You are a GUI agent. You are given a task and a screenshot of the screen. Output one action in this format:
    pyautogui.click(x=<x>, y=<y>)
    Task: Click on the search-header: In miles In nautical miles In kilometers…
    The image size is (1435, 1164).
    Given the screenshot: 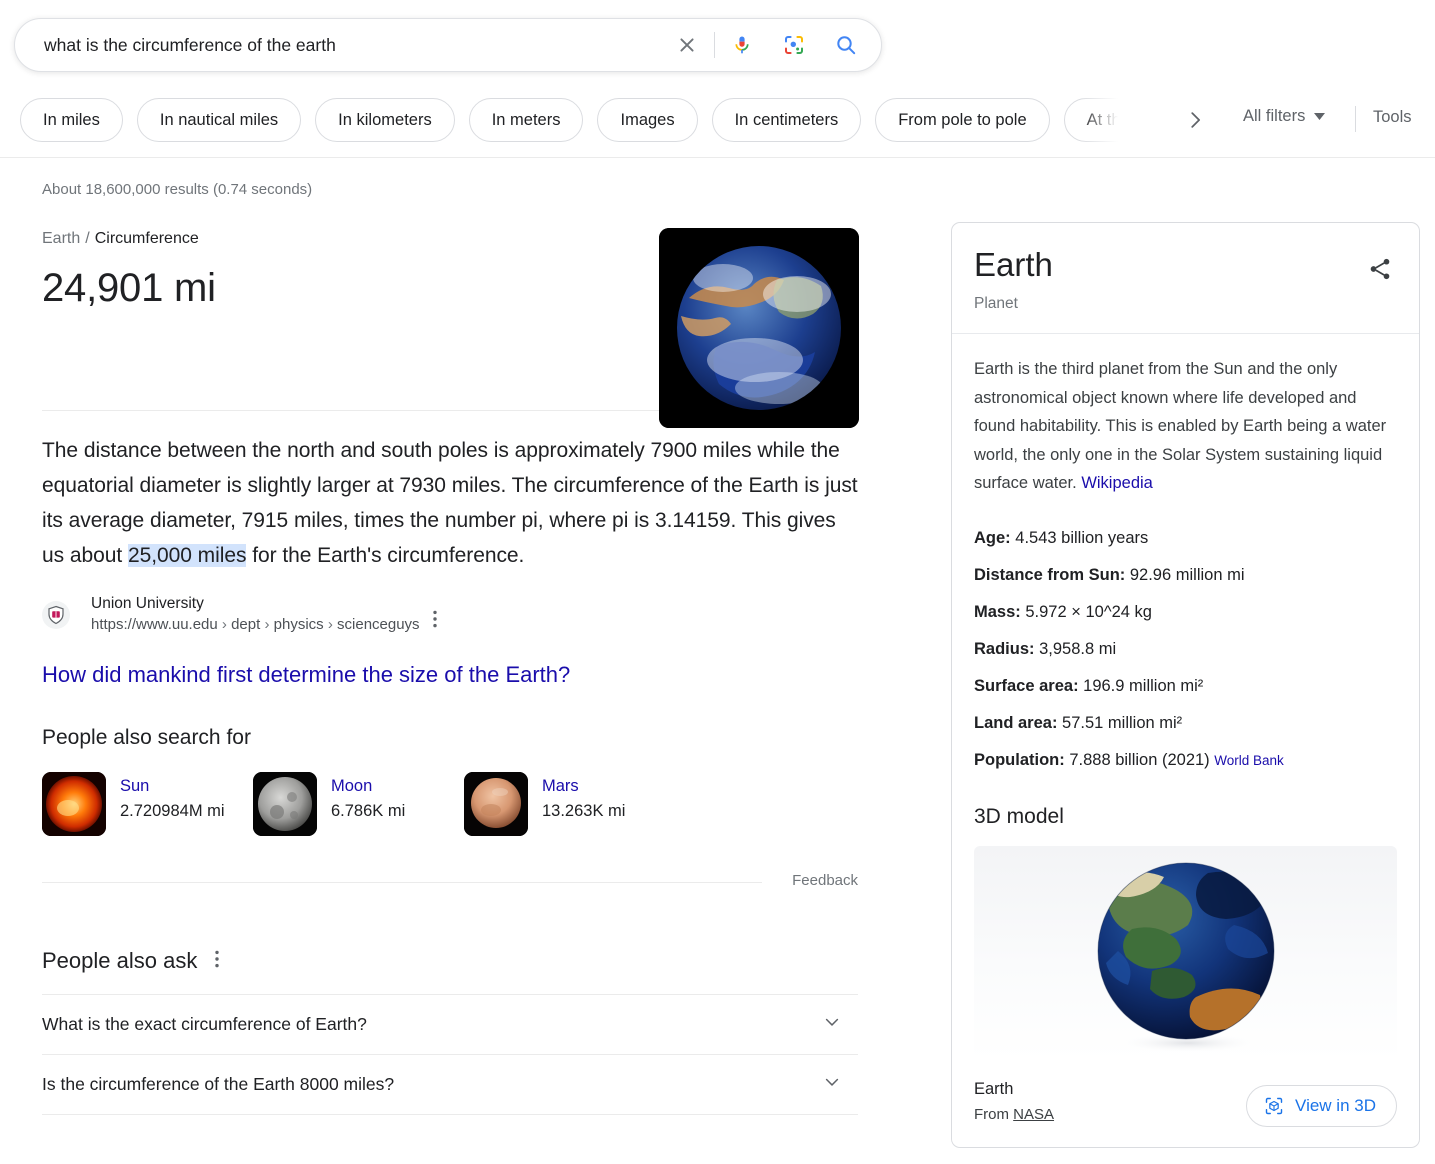 What is the action you would take?
    pyautogui.click(x=717, y=79)
    